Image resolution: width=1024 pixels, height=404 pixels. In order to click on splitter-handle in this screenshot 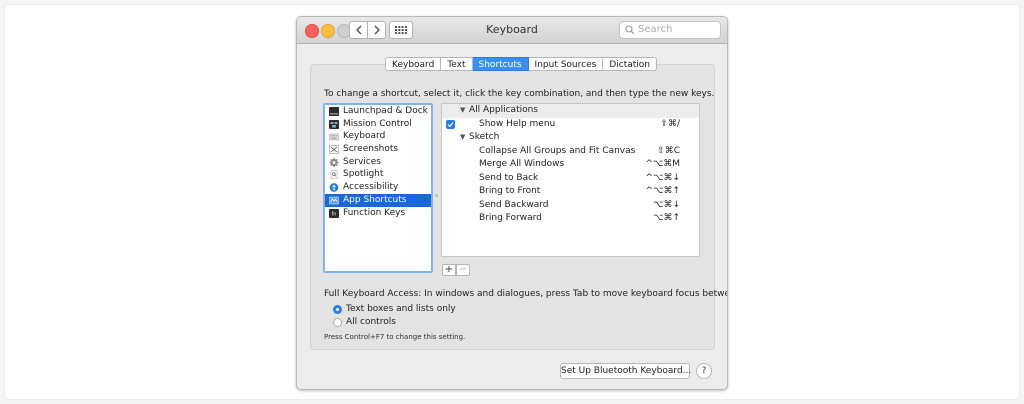, I will do `click(436, 195)`.